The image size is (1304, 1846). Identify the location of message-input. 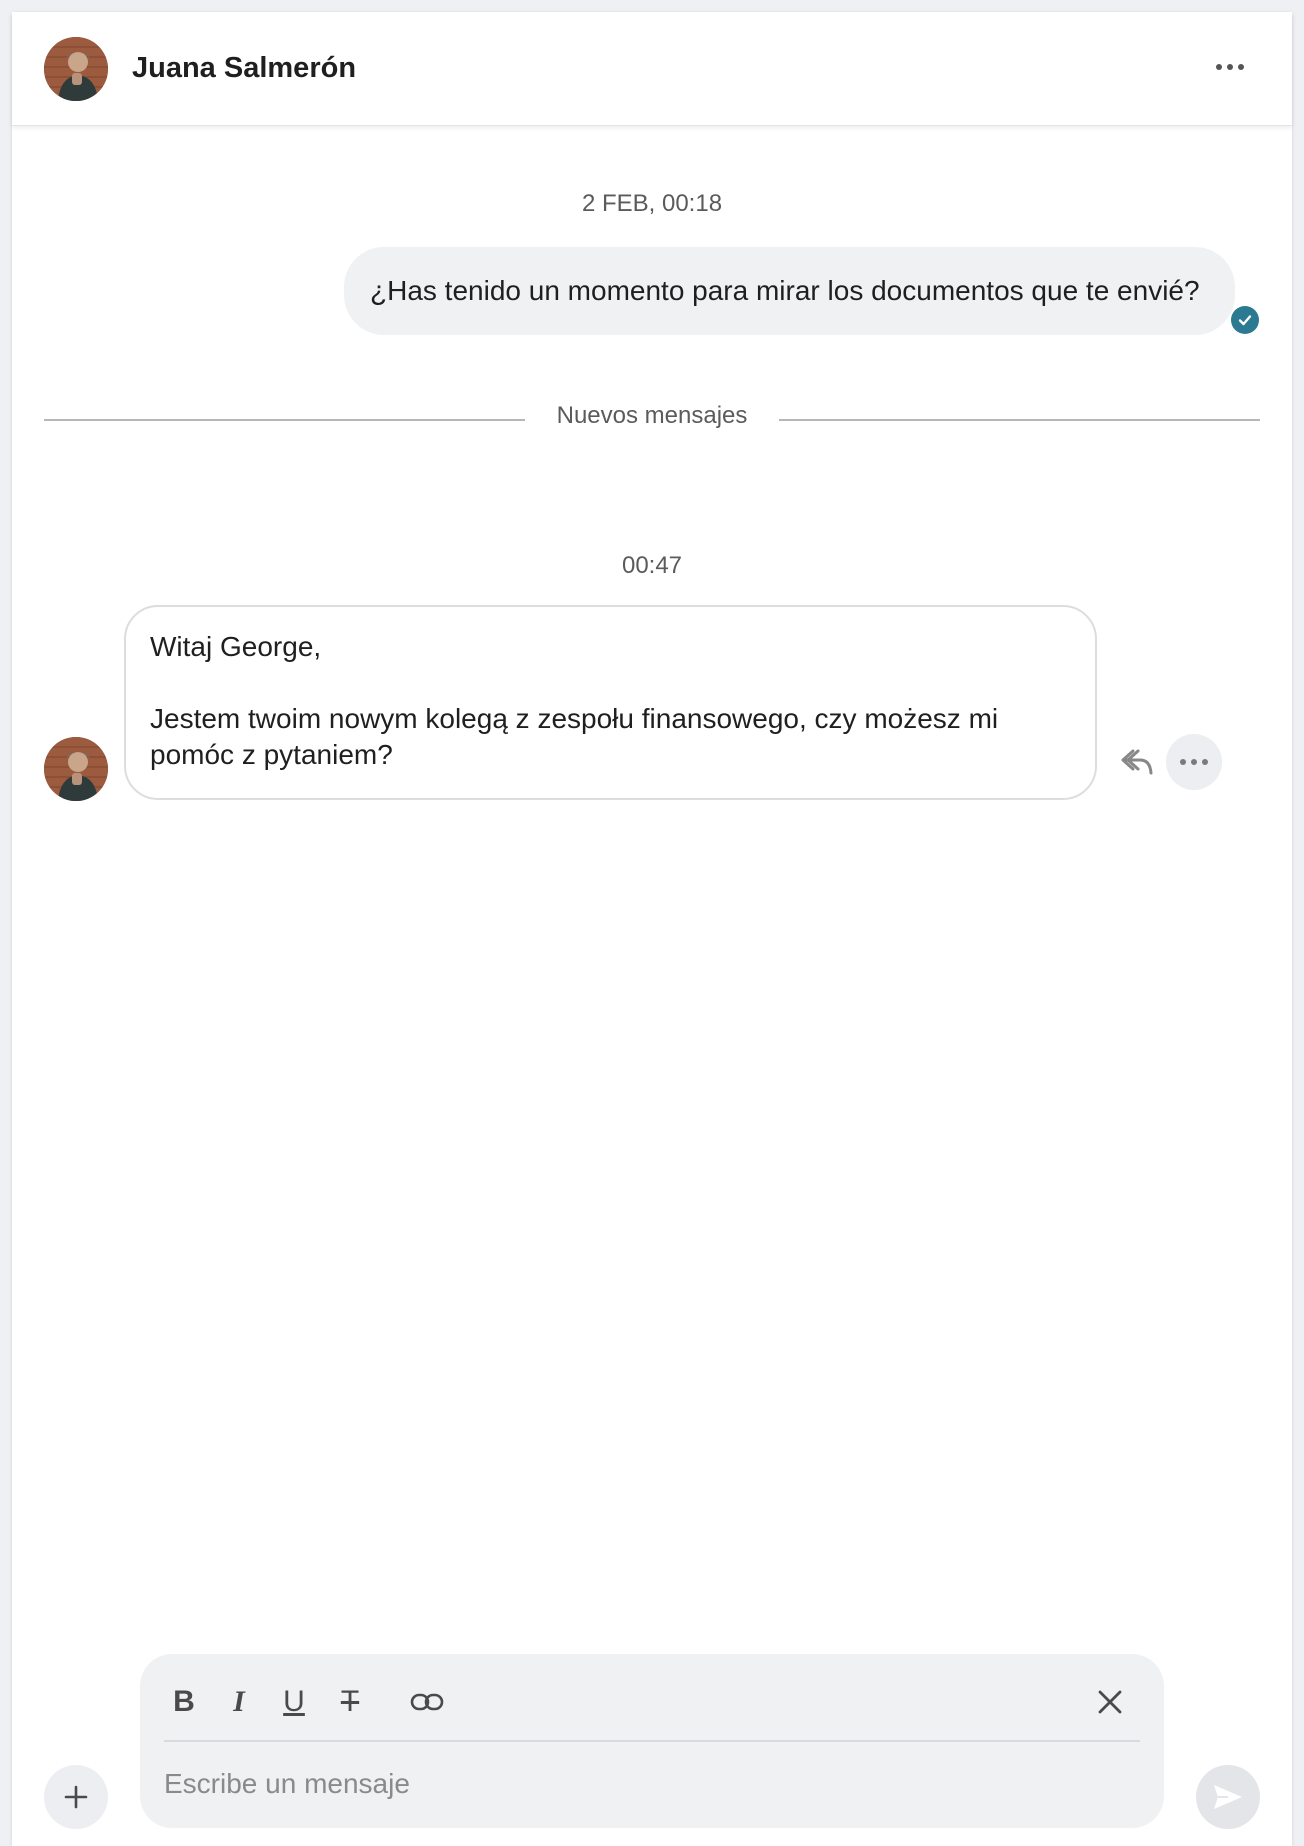
(644, 1784).